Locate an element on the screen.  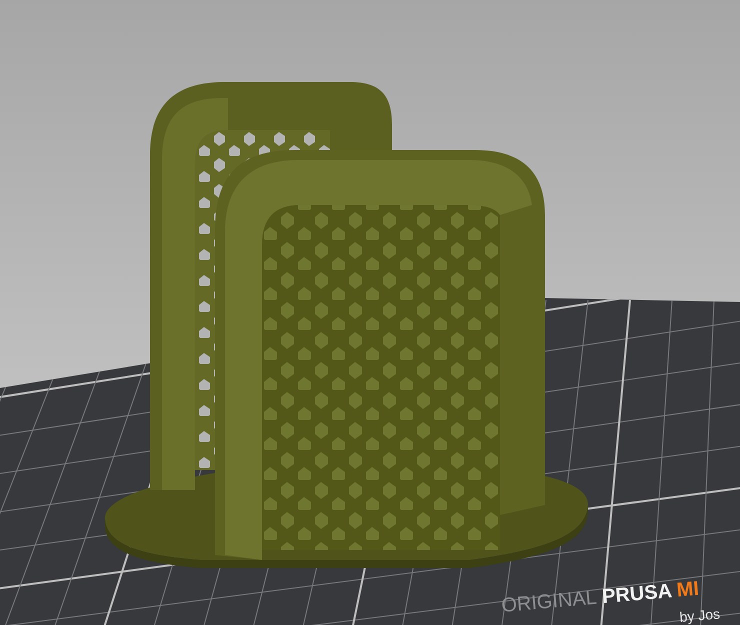
bed-sublabel: by Jos is located at coordinates (699, 615).